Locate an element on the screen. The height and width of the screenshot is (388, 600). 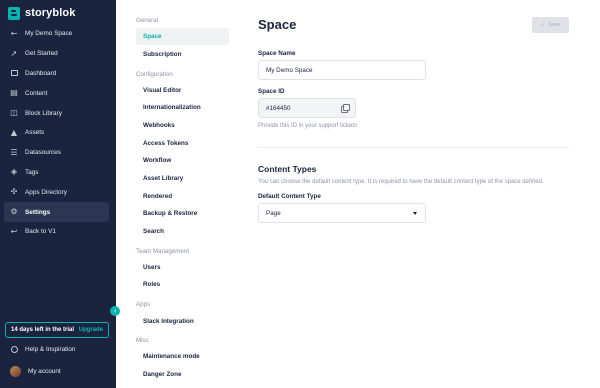
storyblok-logo: storyblok is located at coordinates (41, 13).